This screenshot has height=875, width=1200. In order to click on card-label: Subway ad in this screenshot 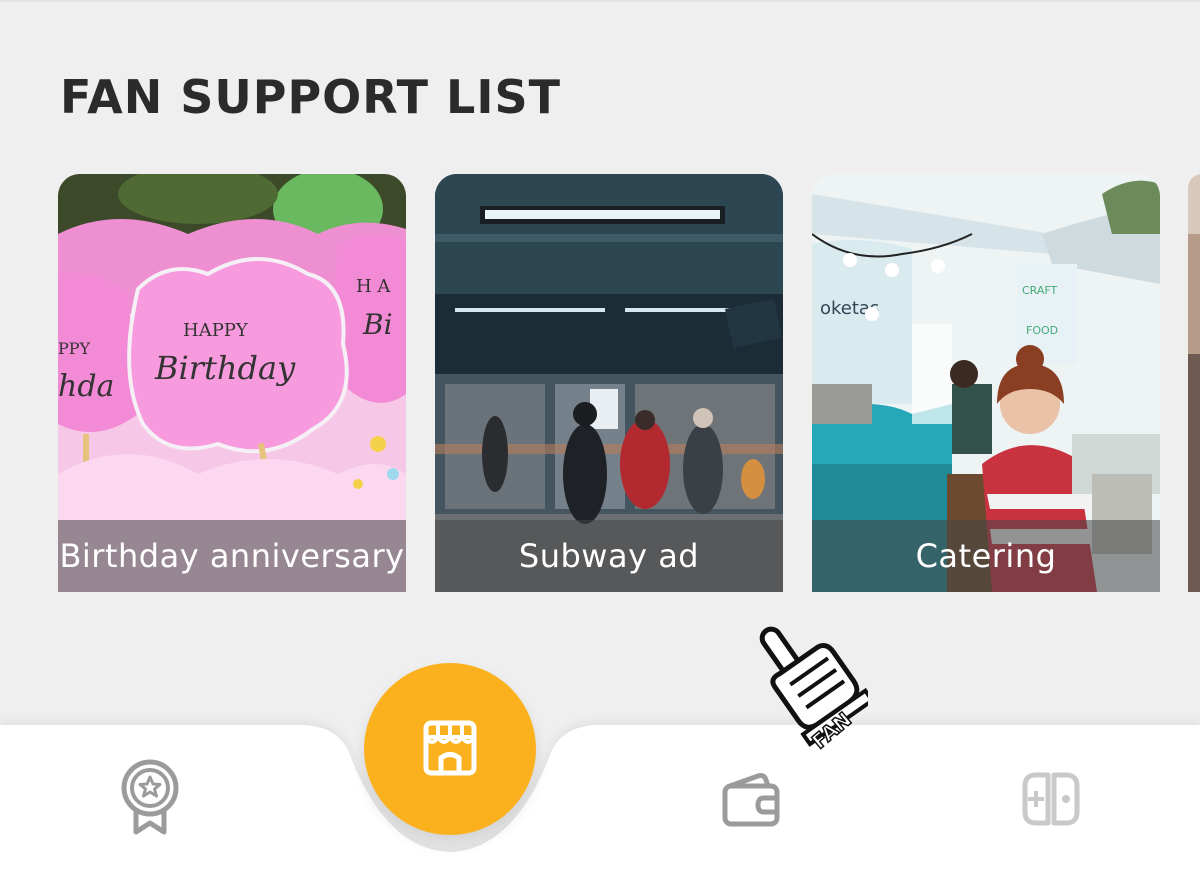, I will do `click(609, 556)`.